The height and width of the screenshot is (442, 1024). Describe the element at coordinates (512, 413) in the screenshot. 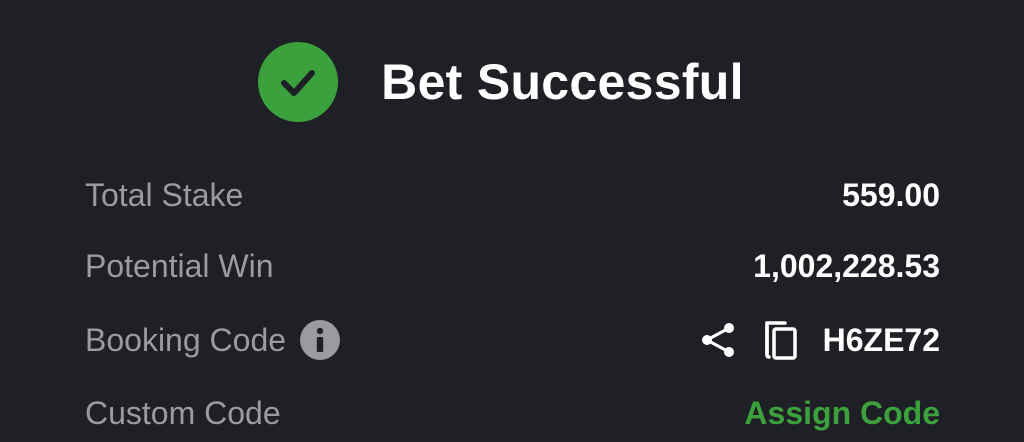

I see `custom-code-row: Custom Code Assign Code` at that location.